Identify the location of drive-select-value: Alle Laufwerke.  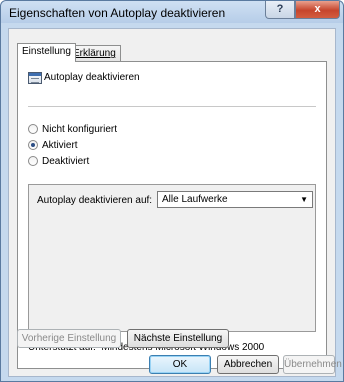
(195, 199).